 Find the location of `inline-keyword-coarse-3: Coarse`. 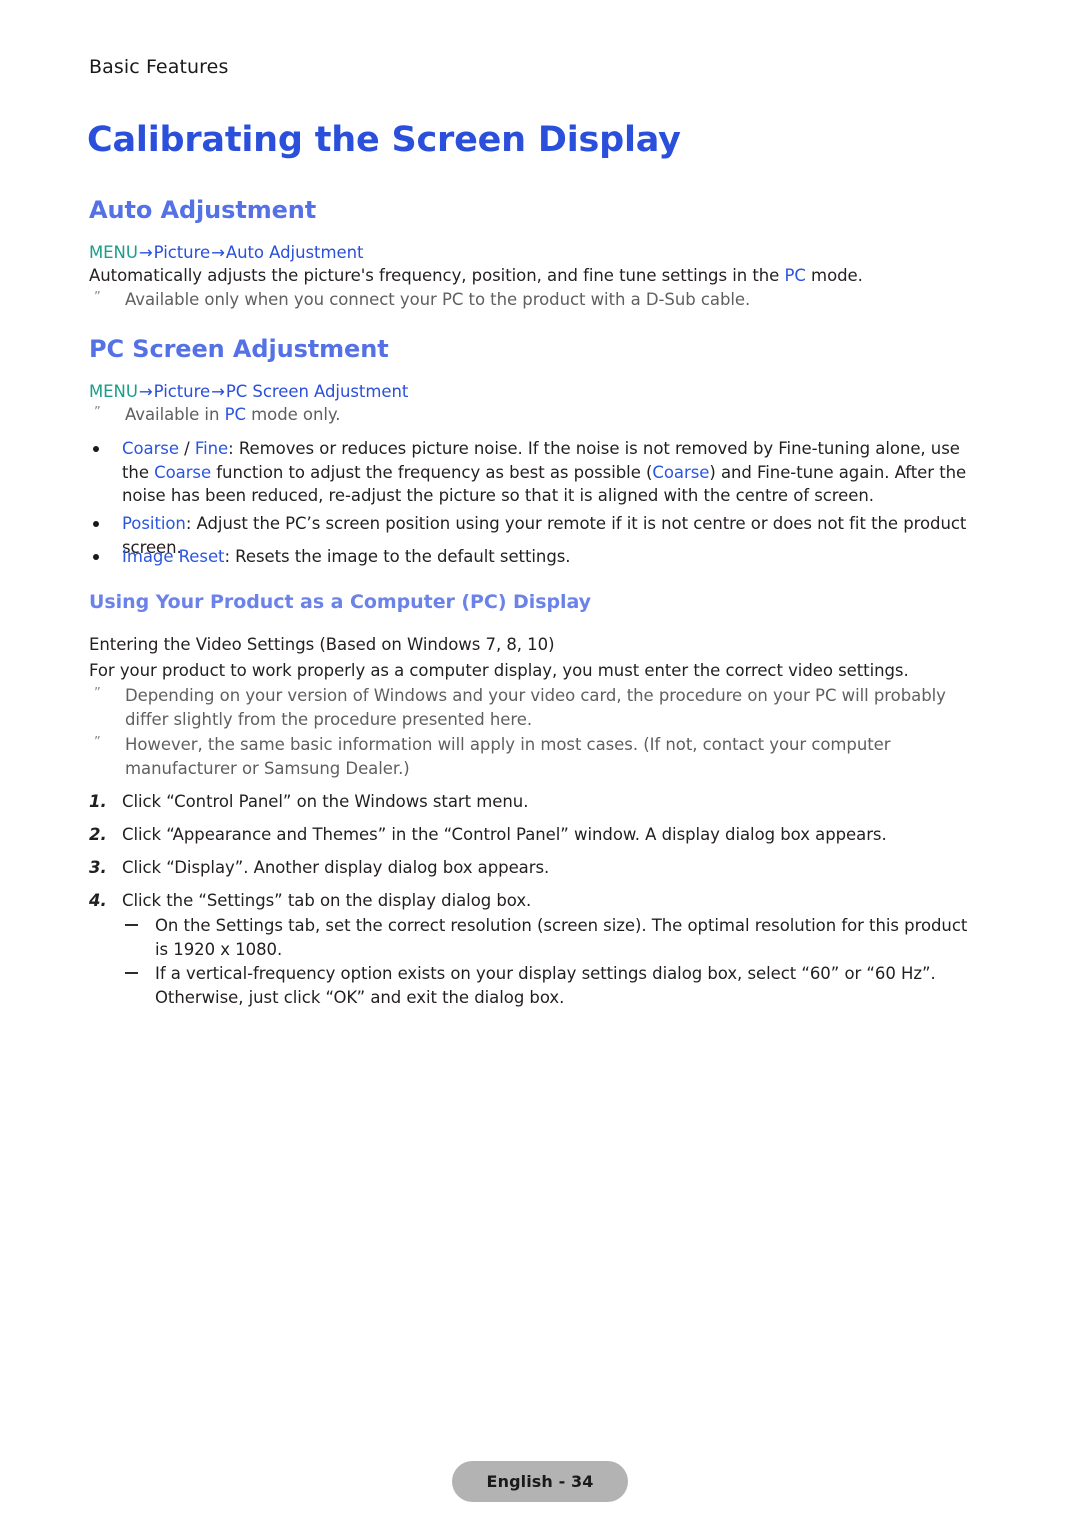

inline-keyword-coarse-3: Coarse is located at coordinates (681, 472).